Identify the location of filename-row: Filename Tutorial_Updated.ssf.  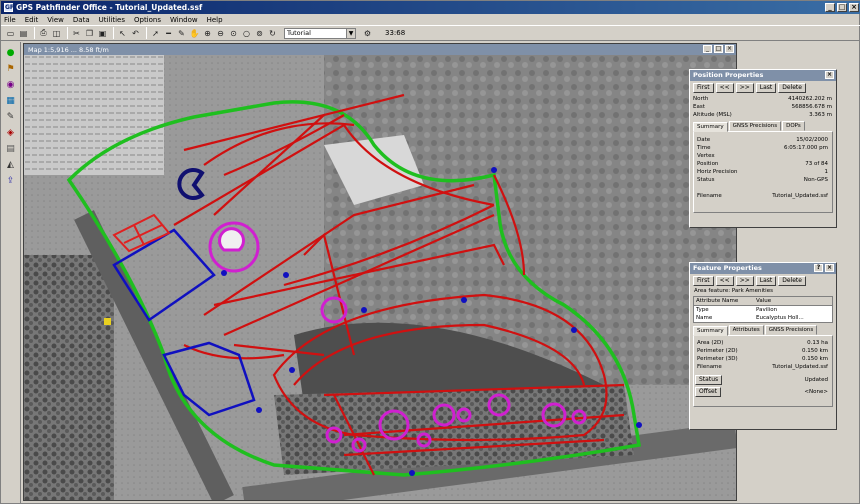
(763, 196).